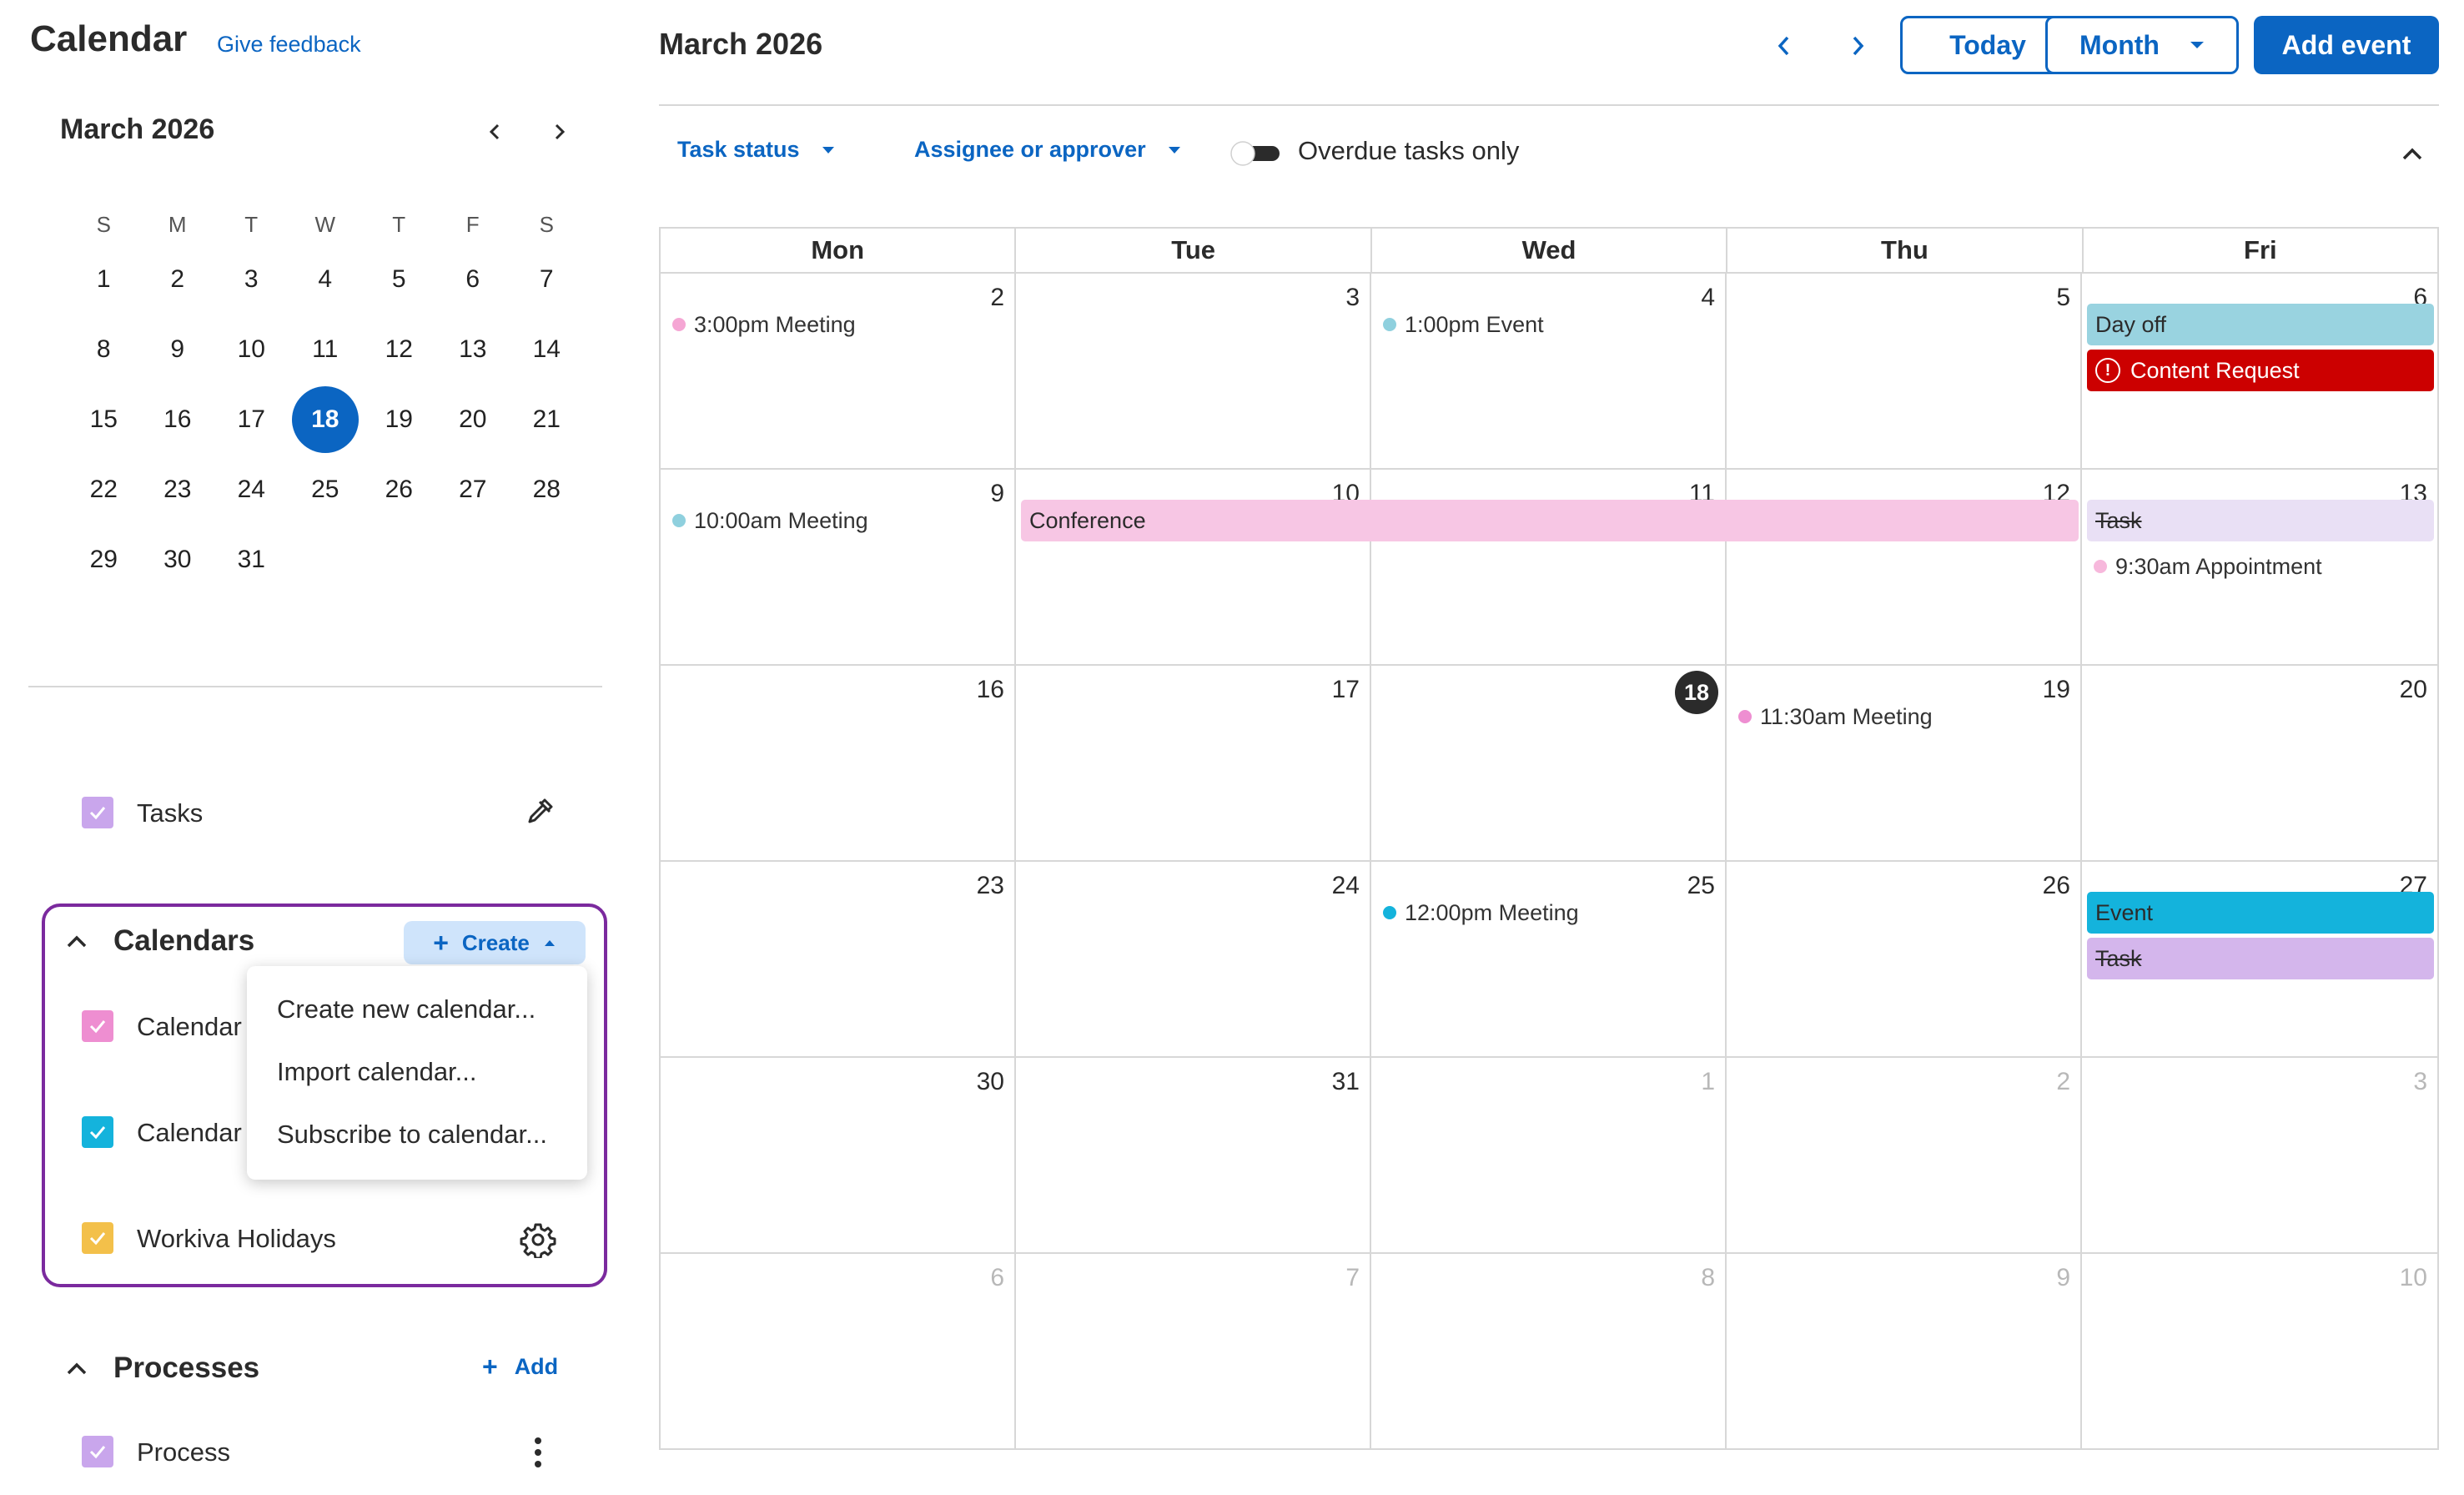 Image resolution: width=2464 pixels, height=1495 pixels. What do you see at coordinates (2208, 566) in the screenshot?
I see `event-appointment: 9:30am Appointment` at bounding box center [2208, 566].